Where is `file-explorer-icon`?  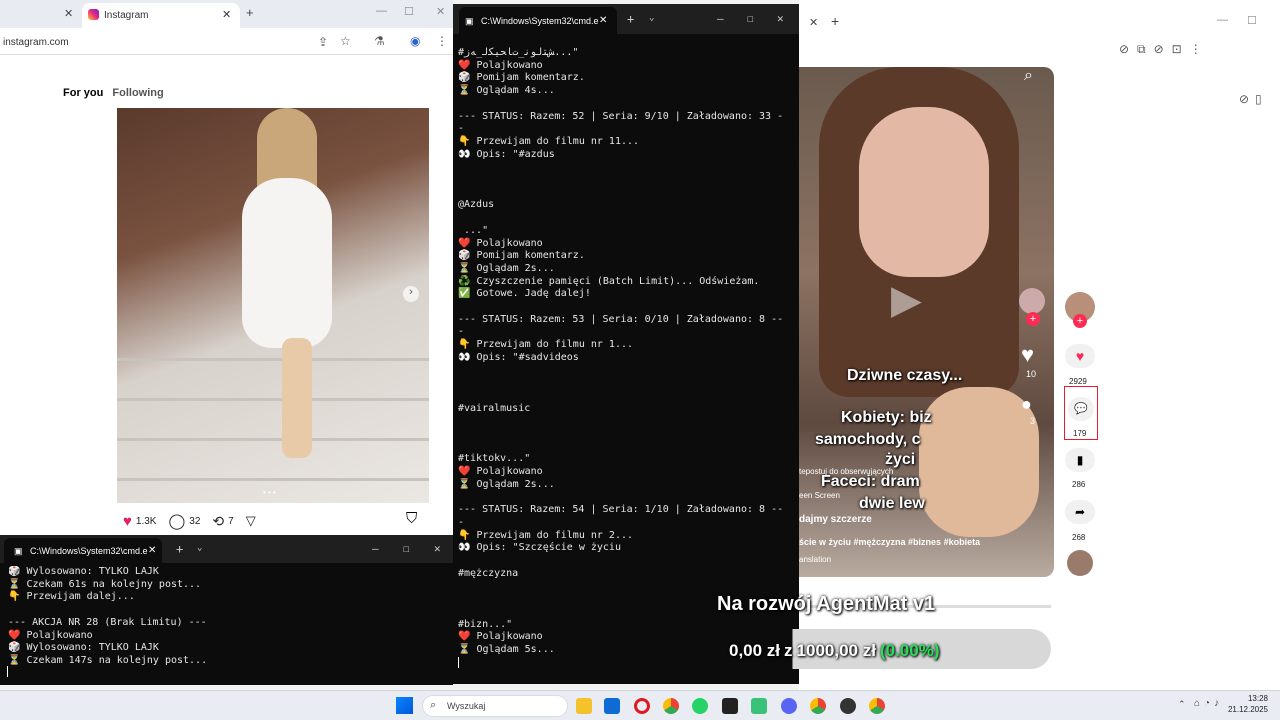
file-explorer-icon is located at coordinates (584, 706).